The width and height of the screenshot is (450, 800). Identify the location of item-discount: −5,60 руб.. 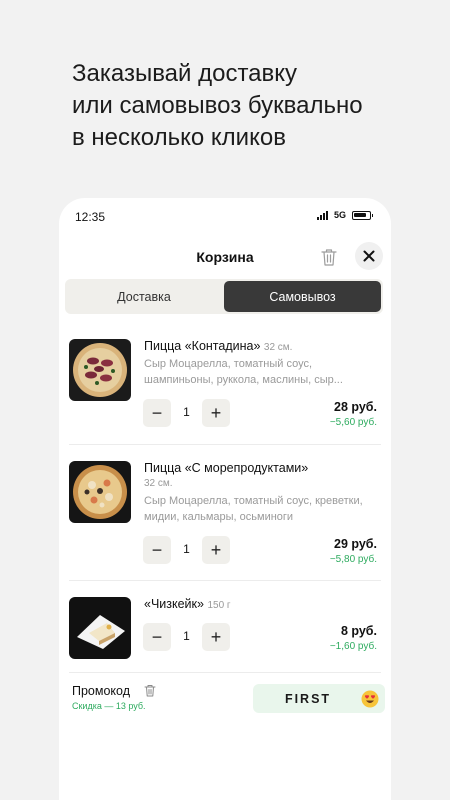
(353, 422).